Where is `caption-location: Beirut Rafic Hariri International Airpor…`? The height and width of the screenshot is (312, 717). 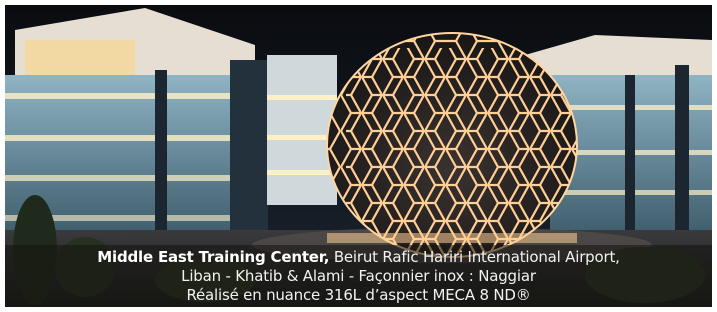
caption-location: Beirut Rafic Hariri International Airpor… is located at coordinates (474, 257).